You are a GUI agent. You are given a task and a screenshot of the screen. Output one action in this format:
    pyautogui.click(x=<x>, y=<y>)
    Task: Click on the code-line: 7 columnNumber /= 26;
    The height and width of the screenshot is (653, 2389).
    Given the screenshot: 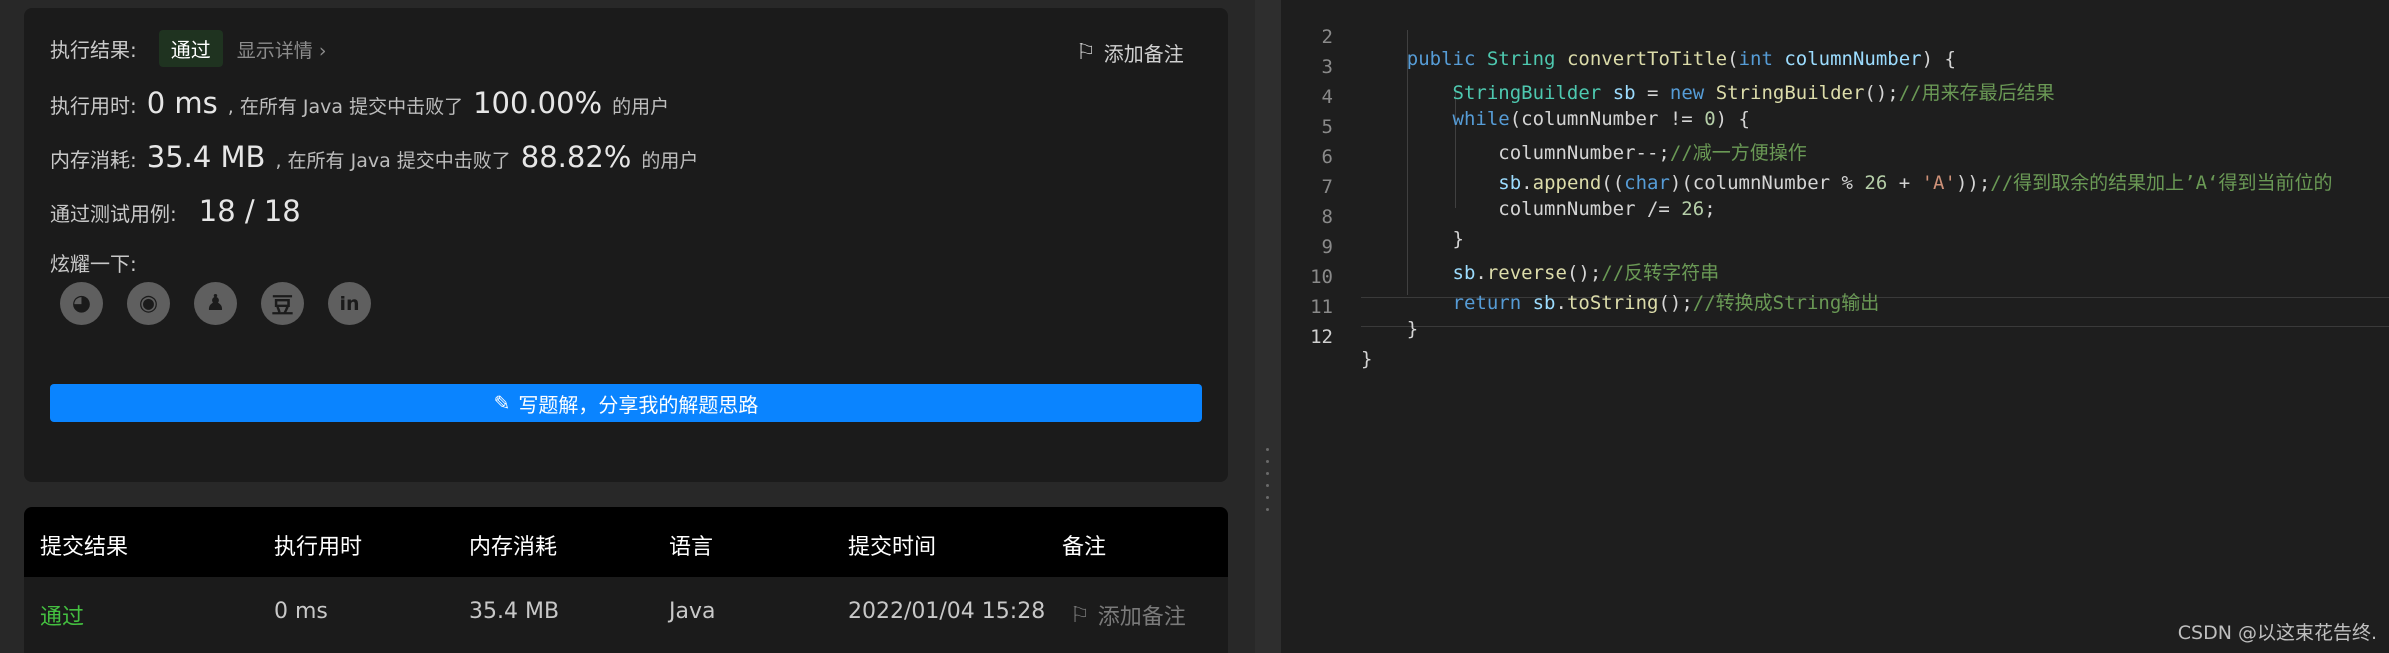 What is the action you would take?
    pyautogui.click(x=1835, y=187)
    